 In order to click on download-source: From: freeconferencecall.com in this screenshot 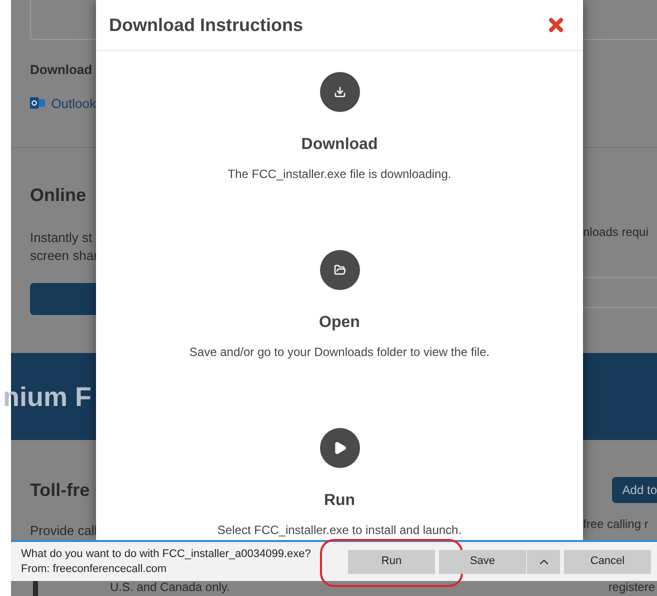, I will do `click(94, 569)`.